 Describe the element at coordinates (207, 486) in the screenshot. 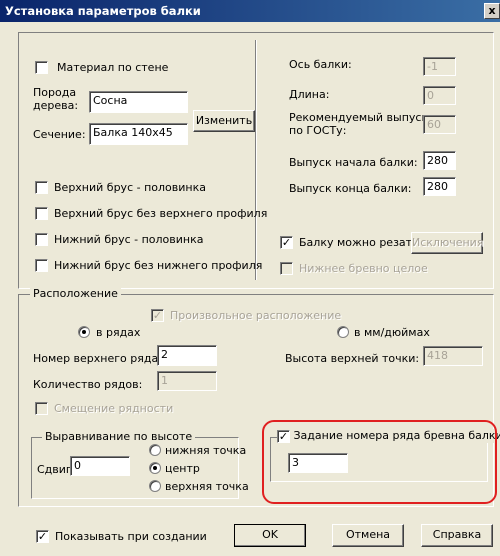

I see `align-top-label: верхняя точка` at that location.